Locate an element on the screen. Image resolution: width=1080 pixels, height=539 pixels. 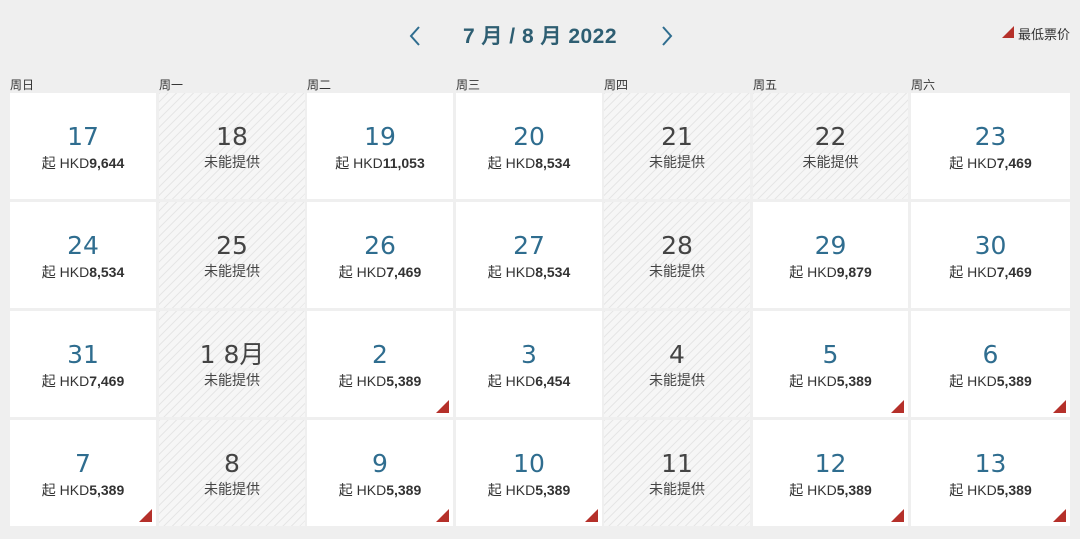
chevron-right-icon is located at coordinates (667, 36).